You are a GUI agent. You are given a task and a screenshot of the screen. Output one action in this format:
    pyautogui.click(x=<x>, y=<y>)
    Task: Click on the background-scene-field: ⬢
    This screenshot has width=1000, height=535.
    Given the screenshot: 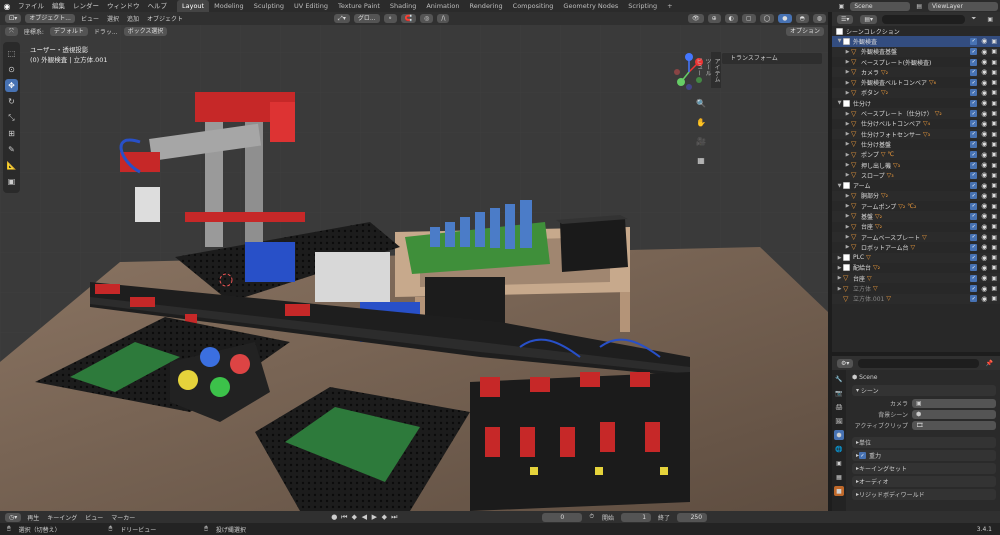 What is the action you would take?
    pyautogui.click(x=954, y=414)
    